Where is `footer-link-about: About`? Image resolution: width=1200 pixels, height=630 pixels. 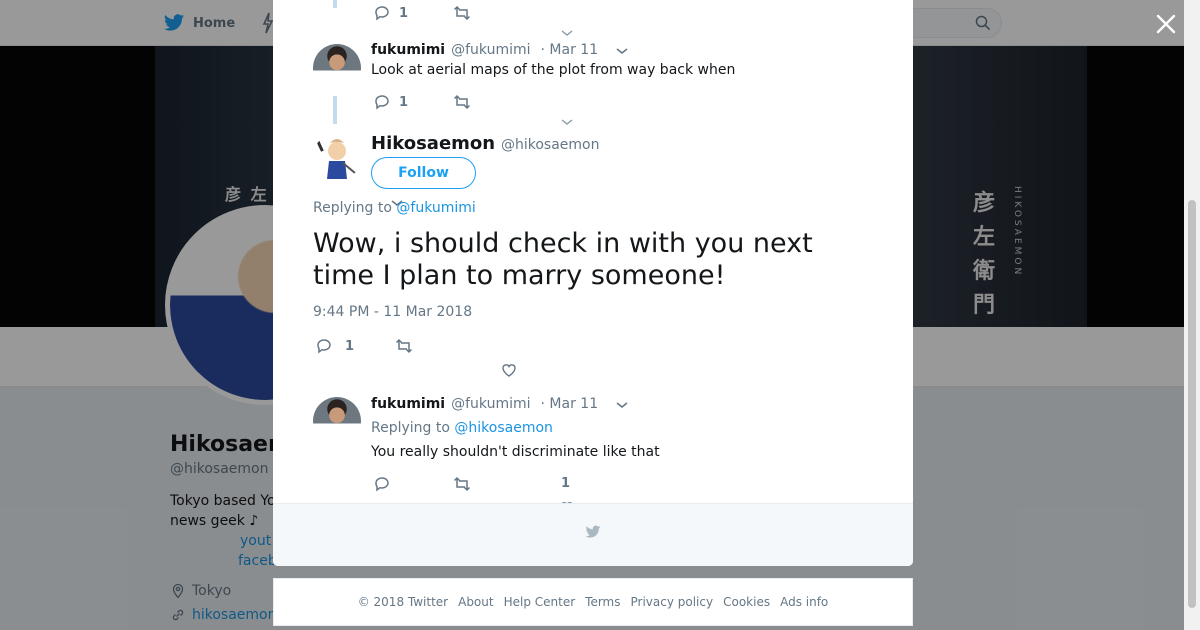
footer-link-about: About is located at coordinates (475, 602).